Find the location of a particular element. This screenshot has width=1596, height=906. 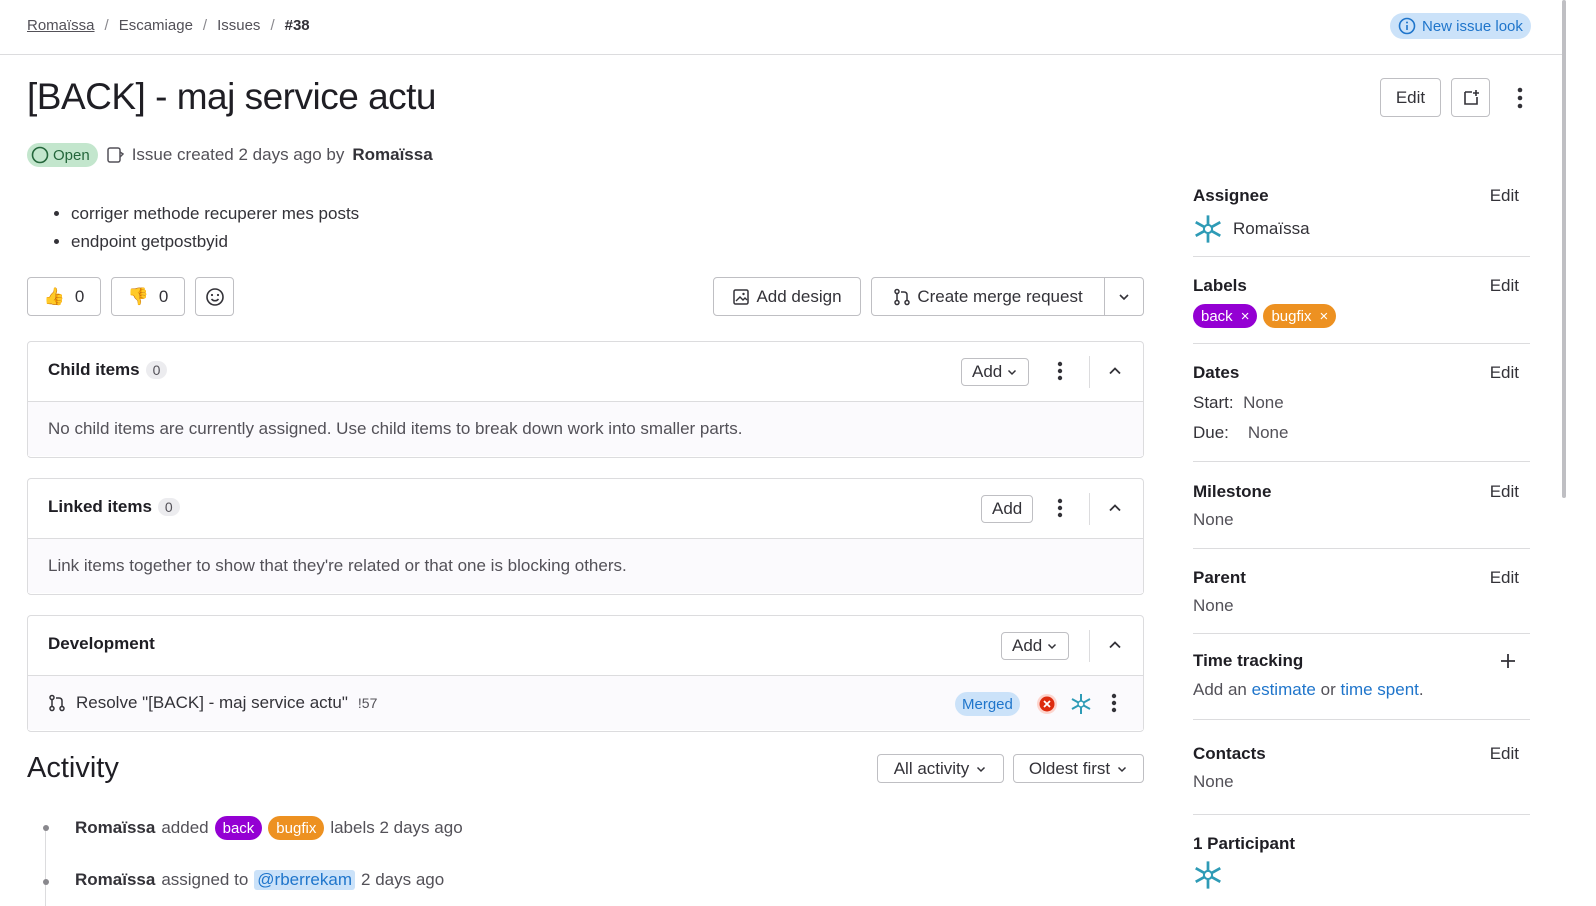

user-mention: @rberrekam is located at coordinates (305, 880).